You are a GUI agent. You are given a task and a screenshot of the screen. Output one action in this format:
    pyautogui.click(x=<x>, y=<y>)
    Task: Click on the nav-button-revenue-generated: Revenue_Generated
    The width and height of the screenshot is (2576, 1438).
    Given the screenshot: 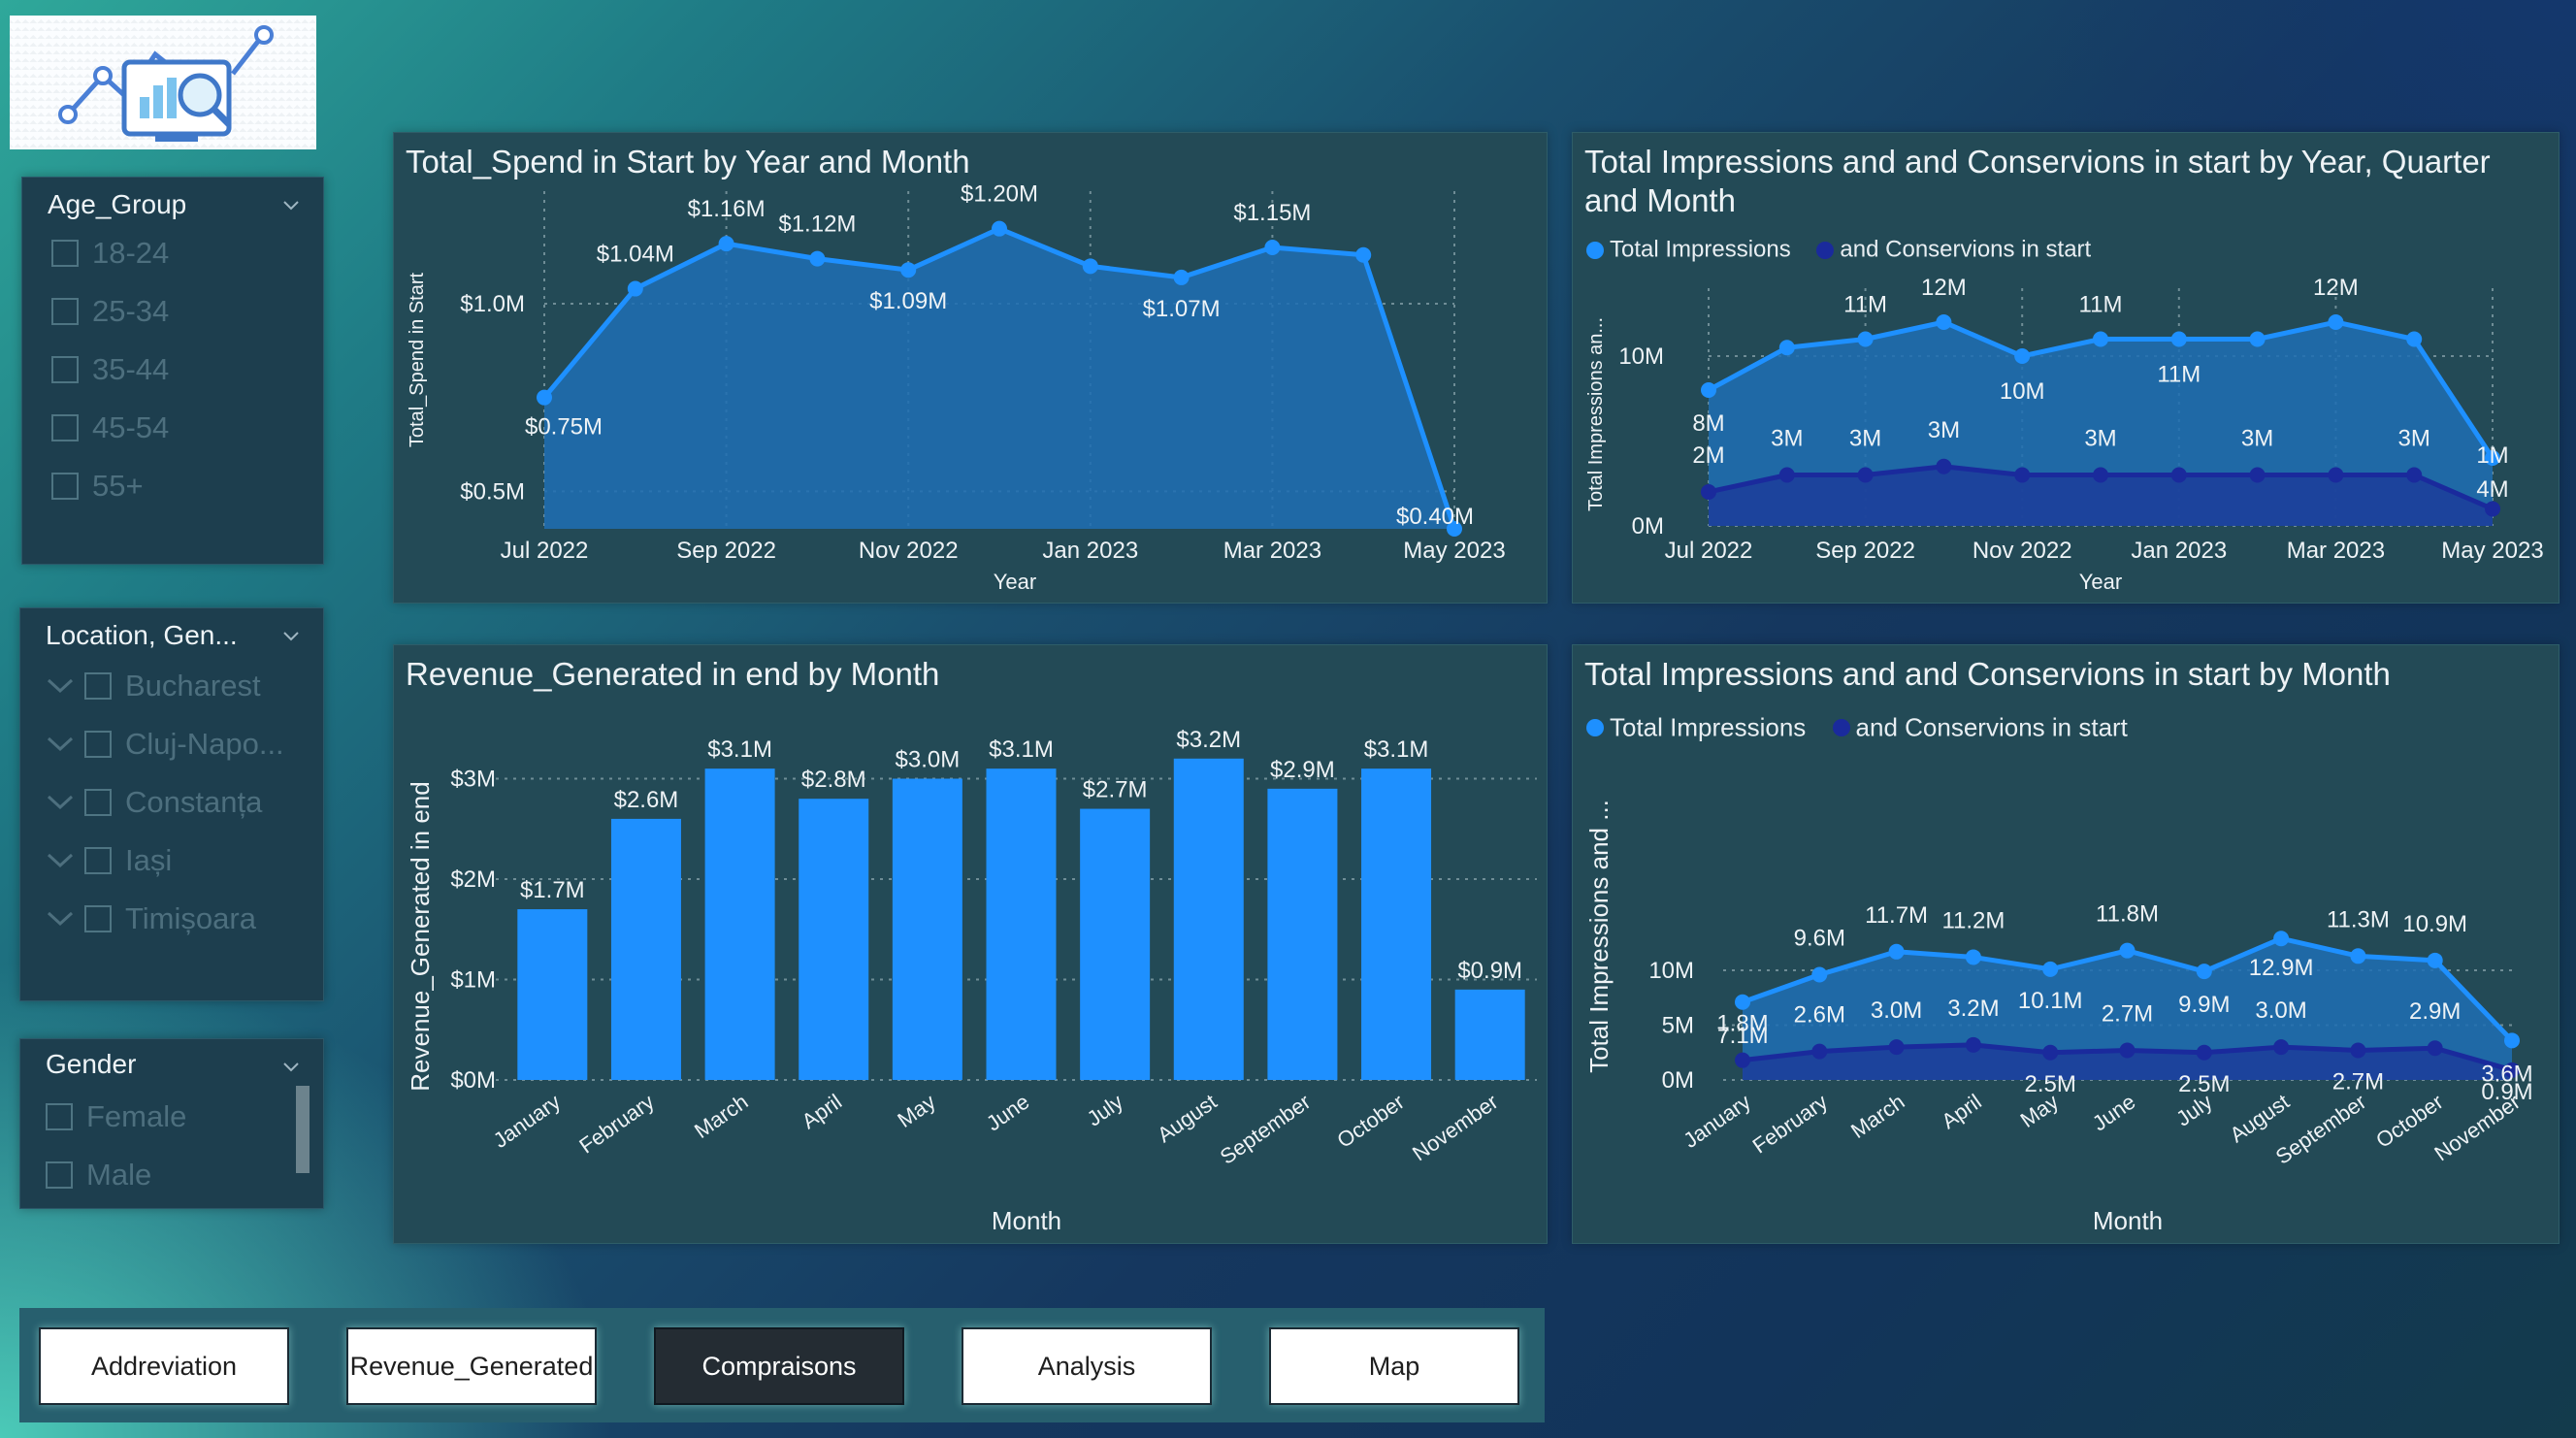 What is the action you would take?
    pyautogui.click(x=471, y=1366)
    